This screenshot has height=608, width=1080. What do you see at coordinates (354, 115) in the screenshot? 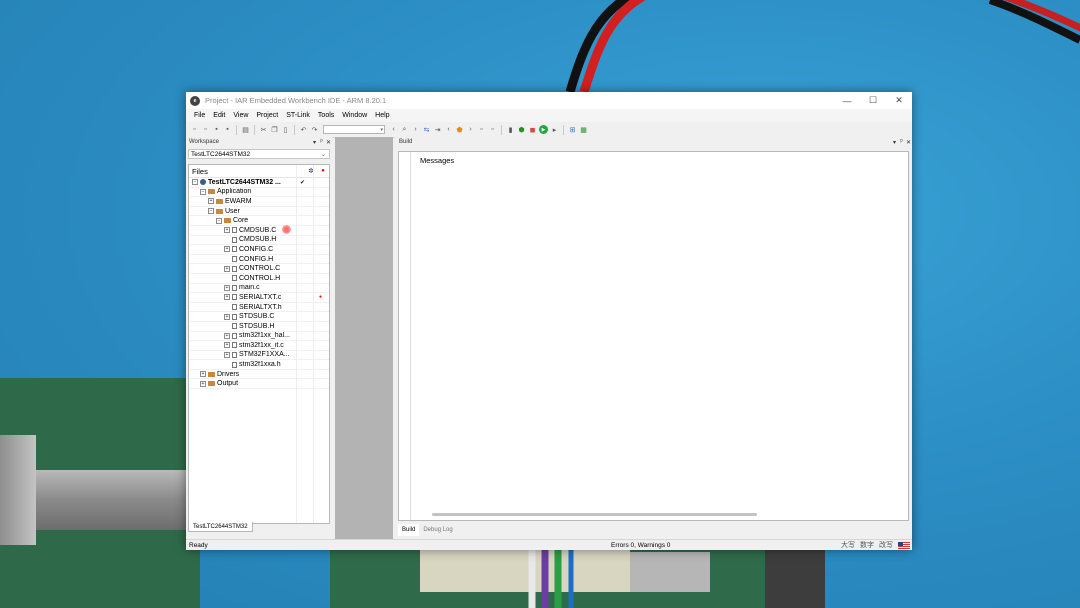
I see `menu-window: Window` at bounding box center [354, 115].